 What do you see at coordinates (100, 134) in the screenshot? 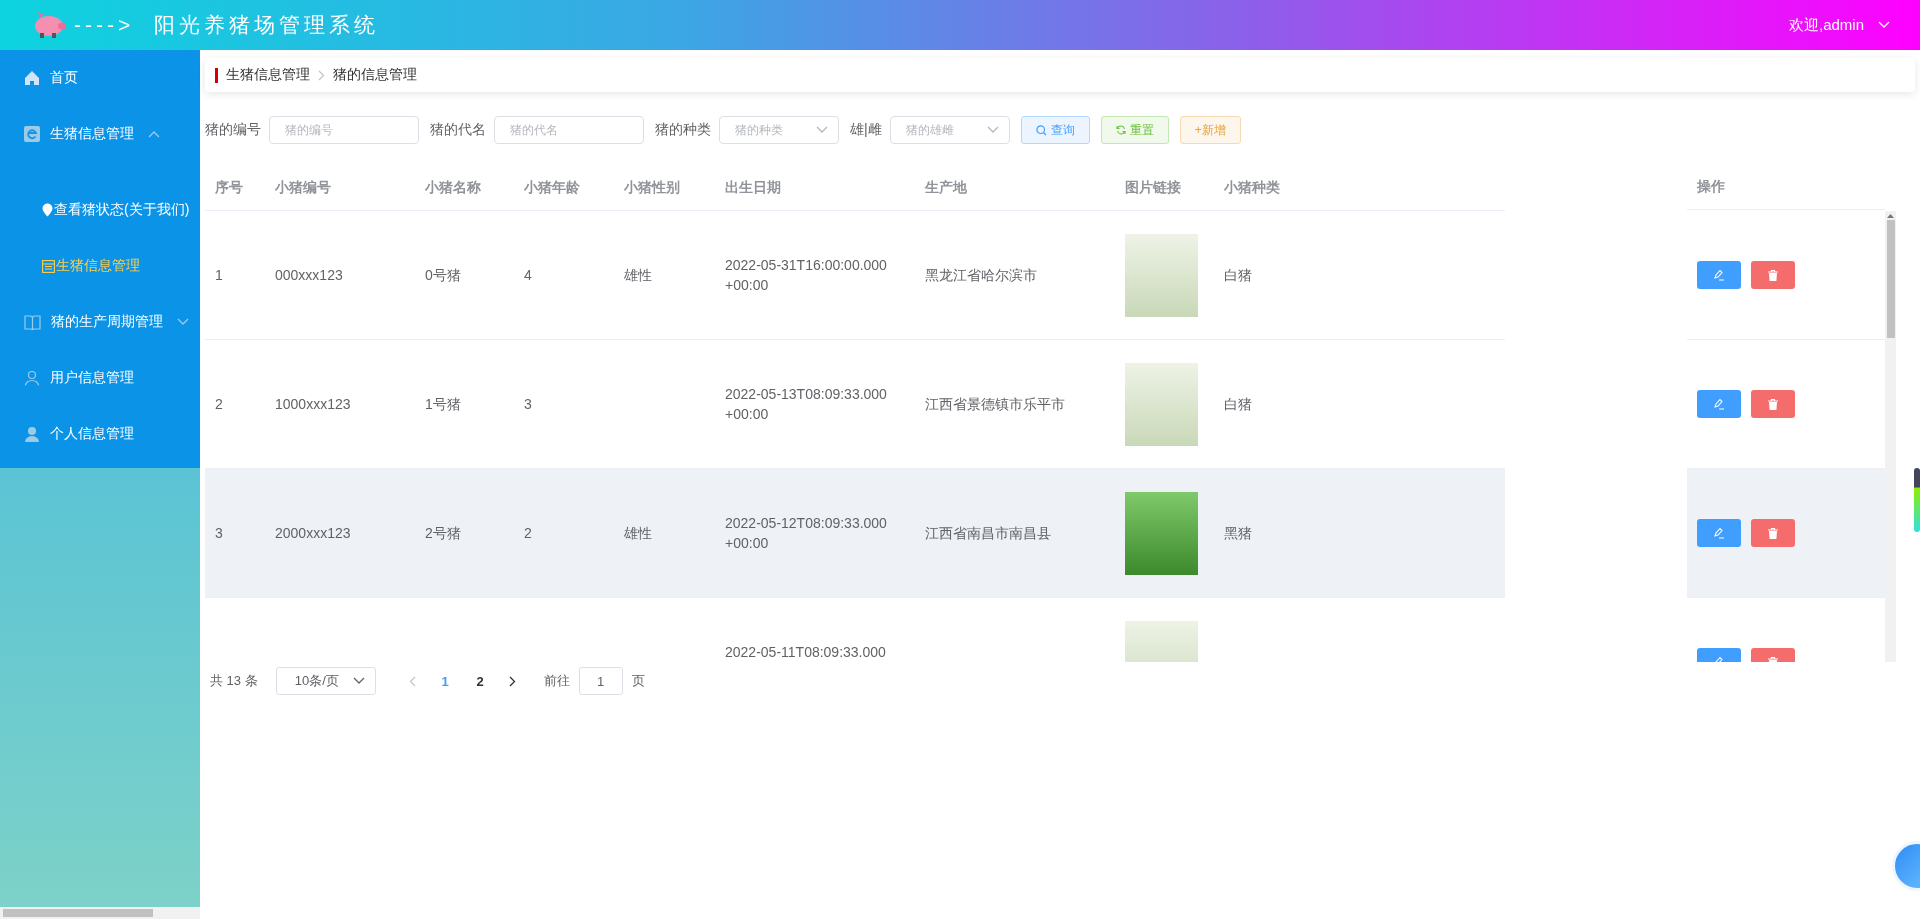
I see `sidebar-item: 生猪信息管理` at bounding box center [100, 134].